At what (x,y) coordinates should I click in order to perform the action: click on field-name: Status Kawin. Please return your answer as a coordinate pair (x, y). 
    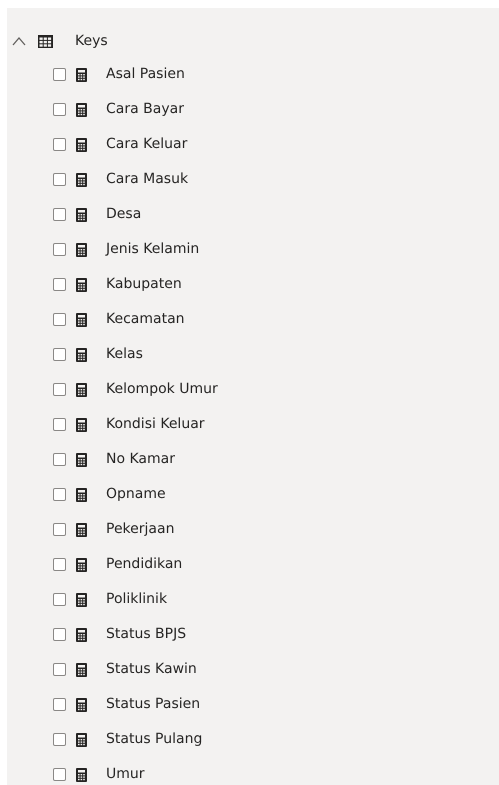
    Looking at the image, I should click on (151, 669).